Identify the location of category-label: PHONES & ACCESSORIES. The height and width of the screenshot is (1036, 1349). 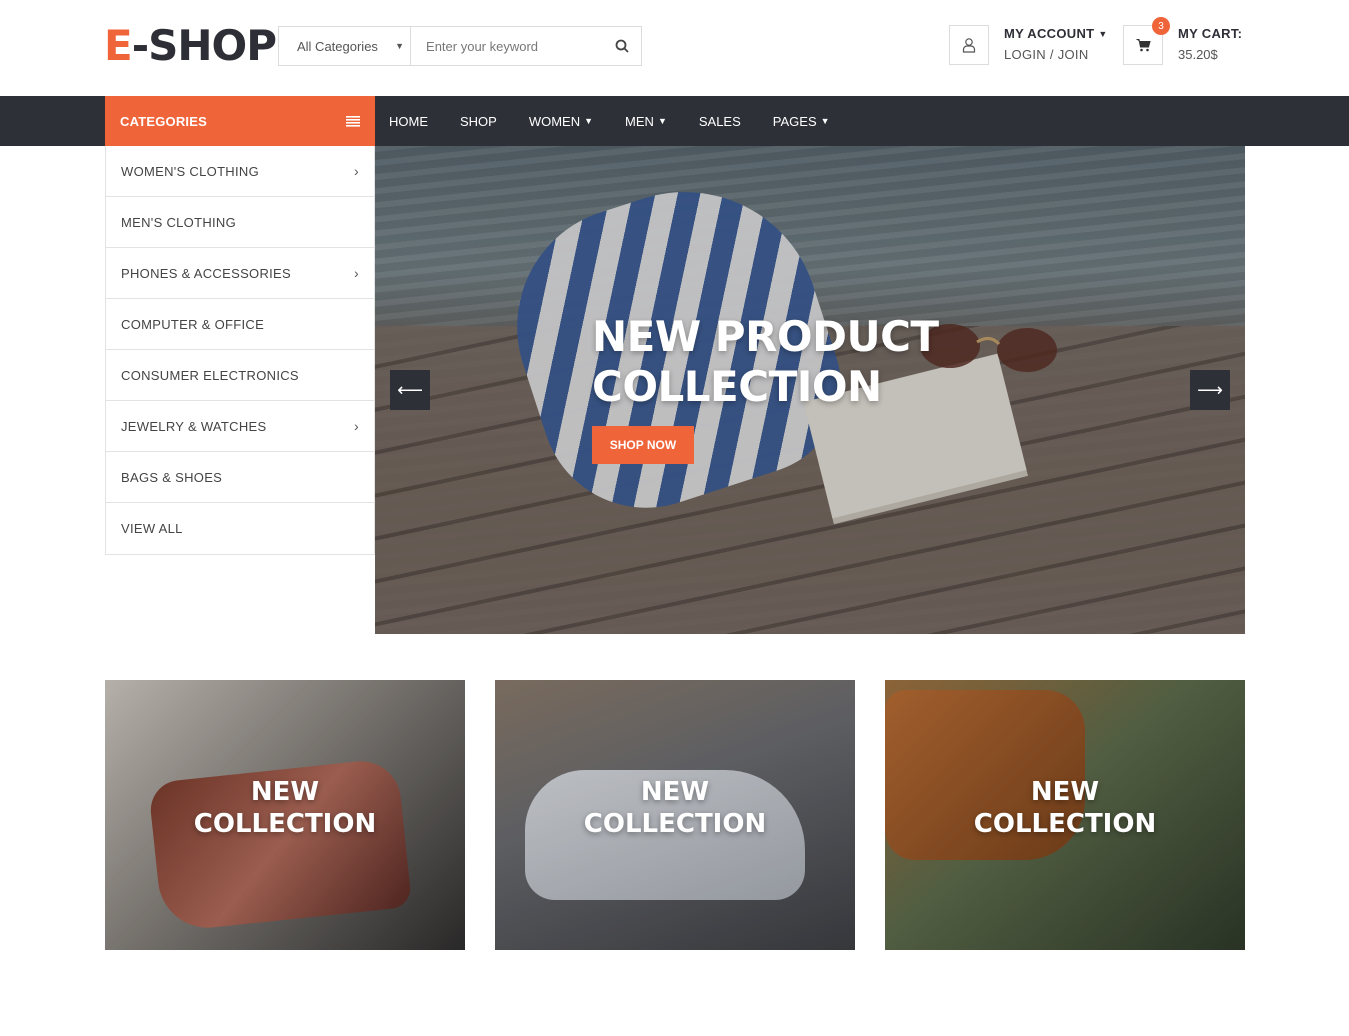
(206, 273).